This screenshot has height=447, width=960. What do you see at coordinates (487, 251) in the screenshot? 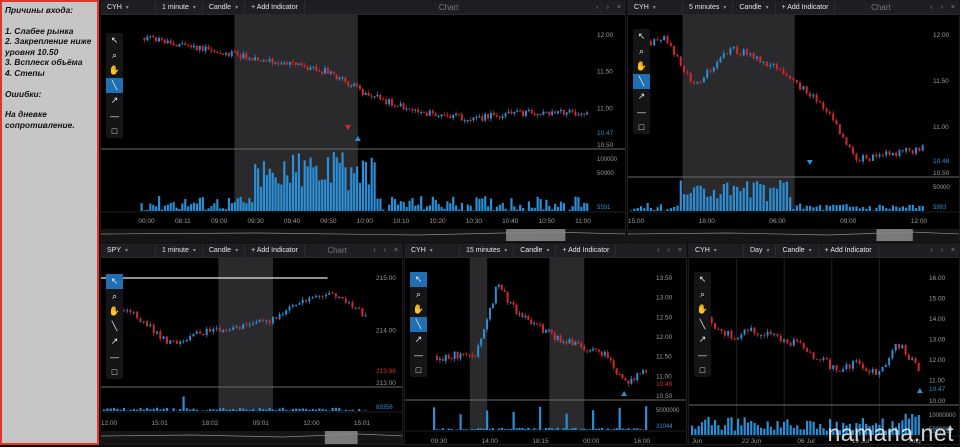
I see `interval-selector: 15 minutes▾` at bounding box center [487, 251].